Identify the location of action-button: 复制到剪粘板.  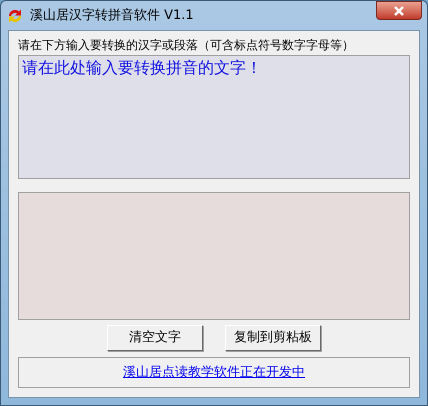
(273, 338).